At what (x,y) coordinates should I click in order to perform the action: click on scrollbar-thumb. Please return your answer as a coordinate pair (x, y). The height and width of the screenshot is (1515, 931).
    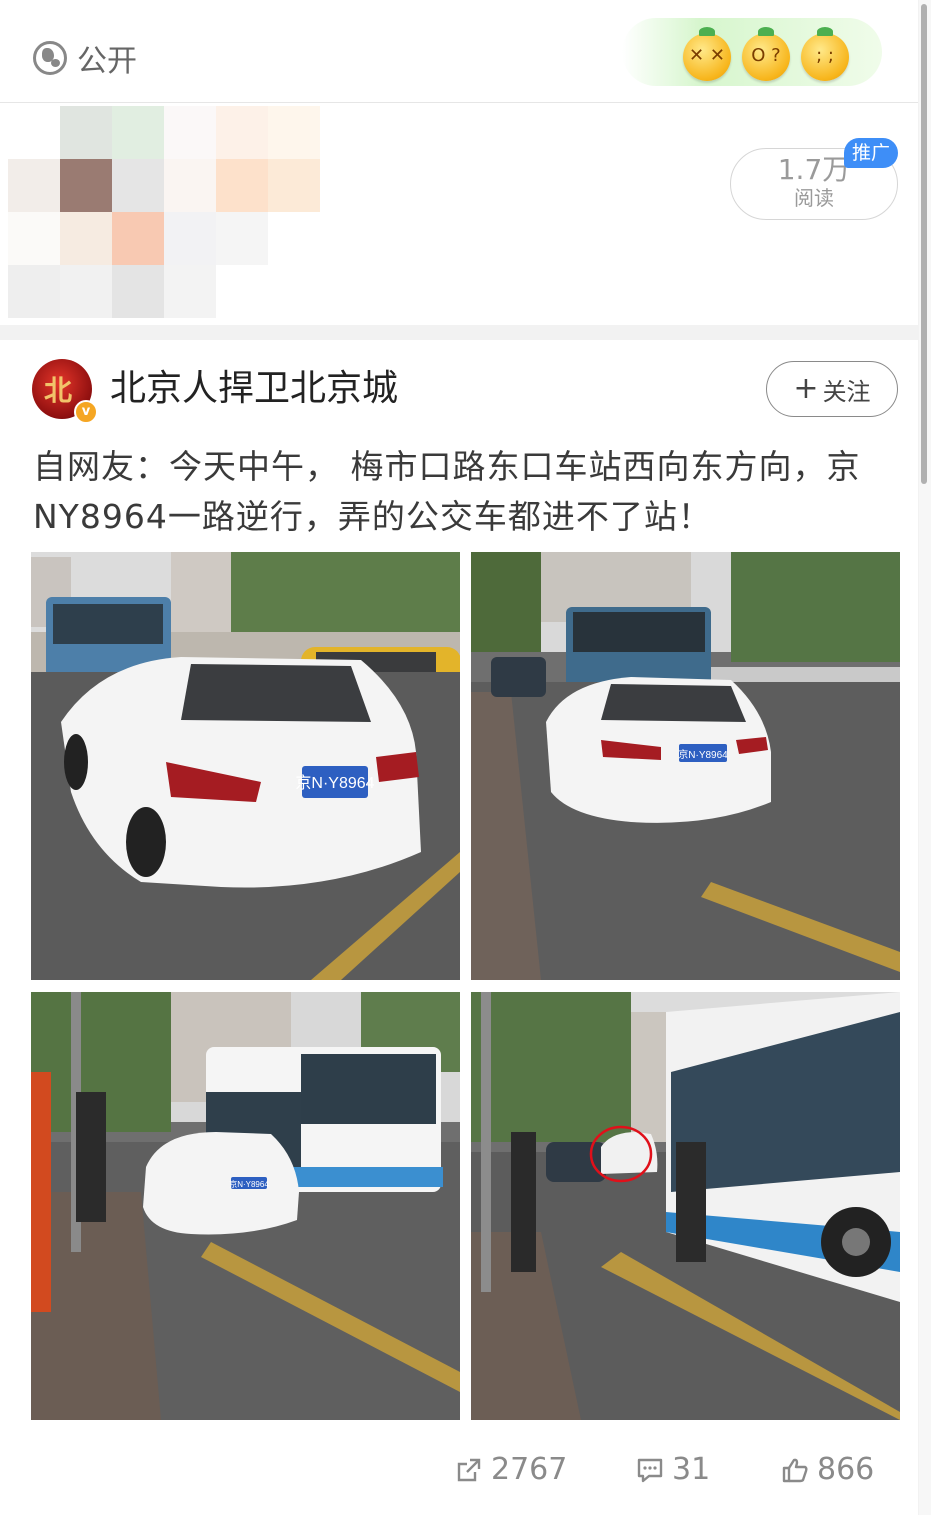
    Looking at the image, I should click on (924, 244).